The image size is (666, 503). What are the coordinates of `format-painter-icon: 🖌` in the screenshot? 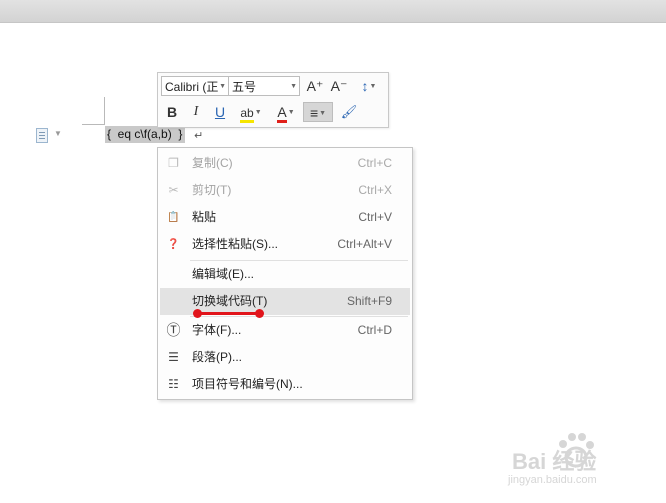 It's located at (349, 111).